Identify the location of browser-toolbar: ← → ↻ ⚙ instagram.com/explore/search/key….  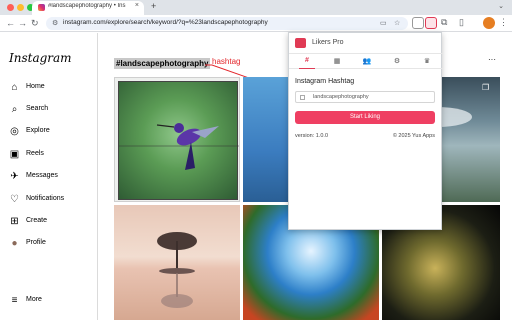
(256, 23).